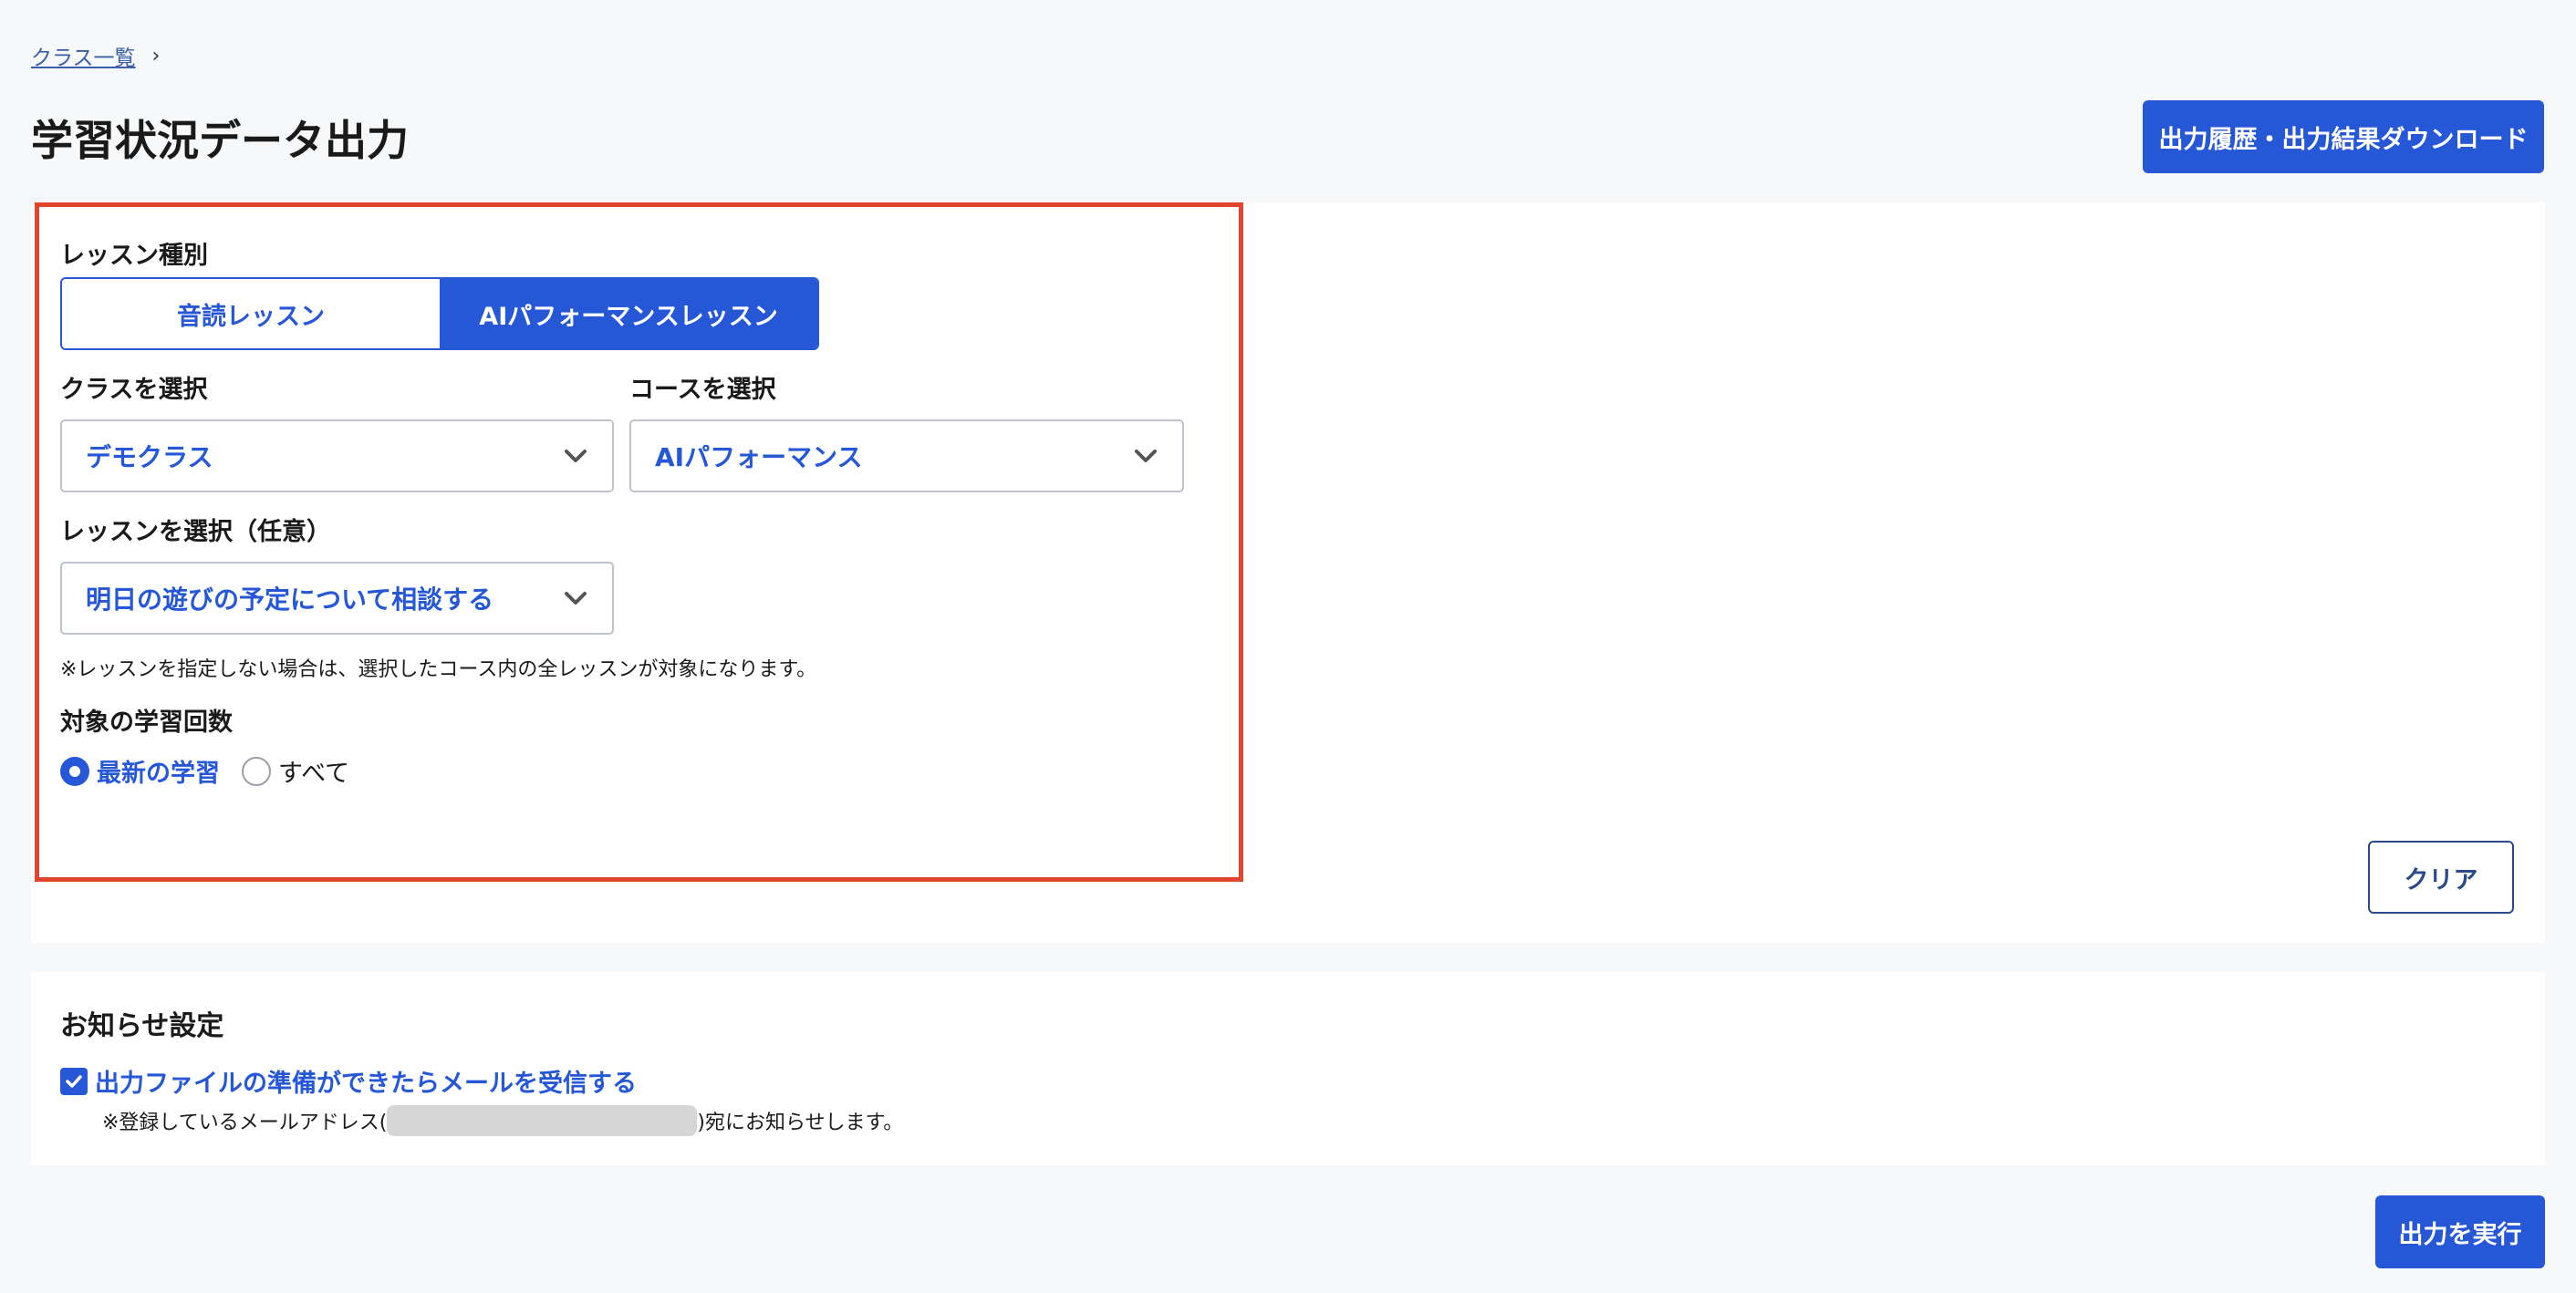 The image size is (2576, 1293). What do you see at coordinates (245, 1123) in the screenshot?
I see `notification-note-prefix: ※登録しているメールアドレス(` at bounding box center [245, 1123].